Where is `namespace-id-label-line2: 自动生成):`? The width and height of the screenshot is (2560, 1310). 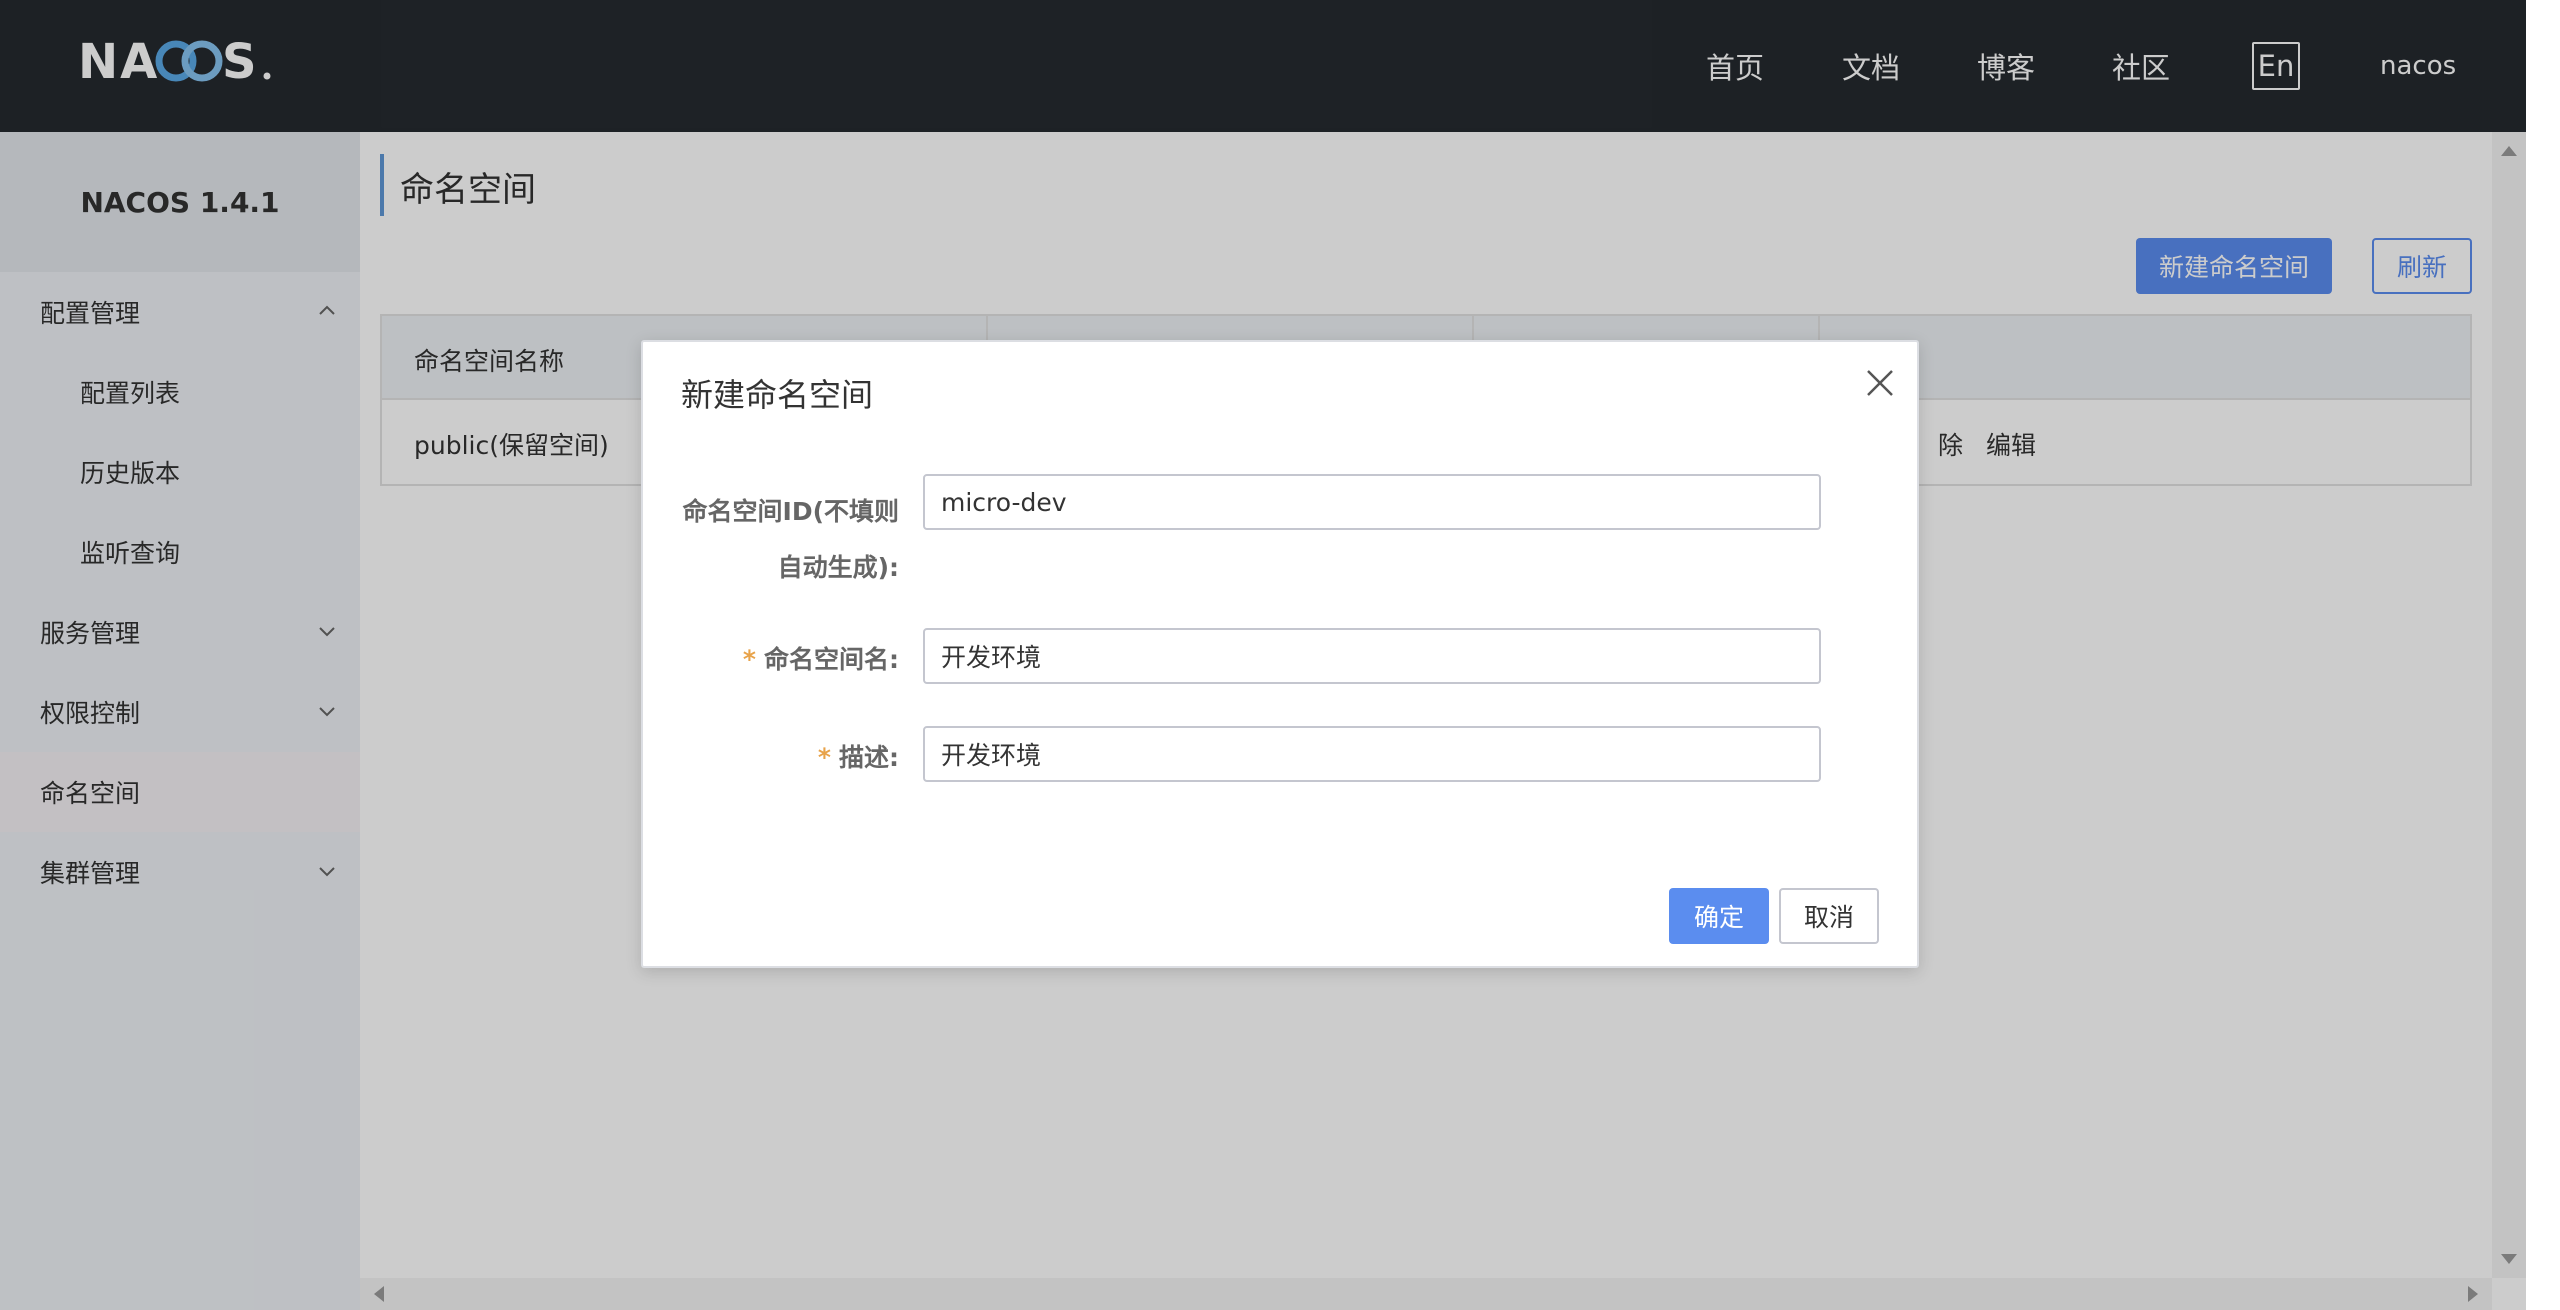
namespace-id-label-line2: 自动生成): is located at coordinates (838, 567).